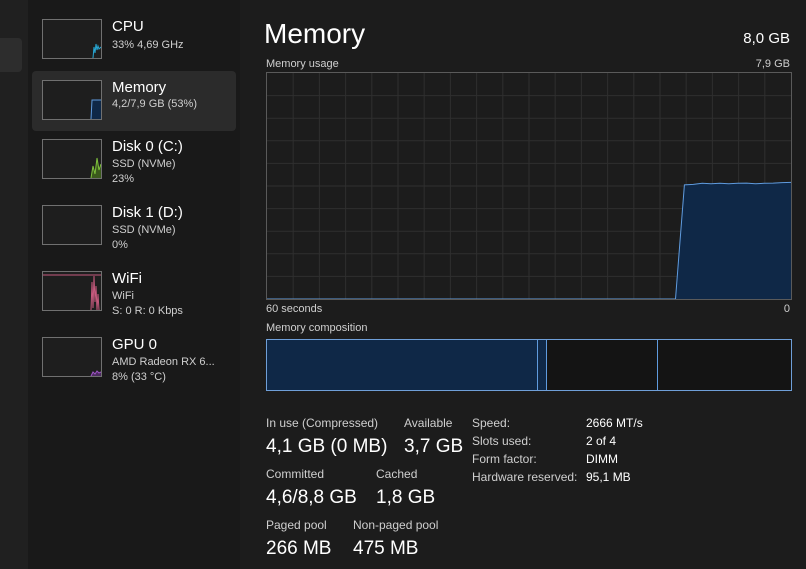  I want to click on committed-label: Committed, so click(295, 474).